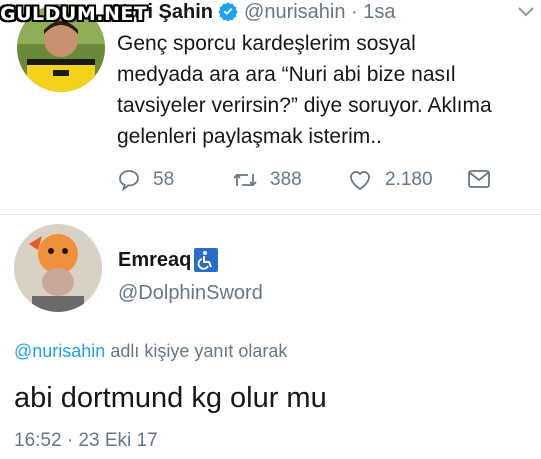  Describe the element at coordinates (270, 214) in the screenshot. I see `divider` at that location.